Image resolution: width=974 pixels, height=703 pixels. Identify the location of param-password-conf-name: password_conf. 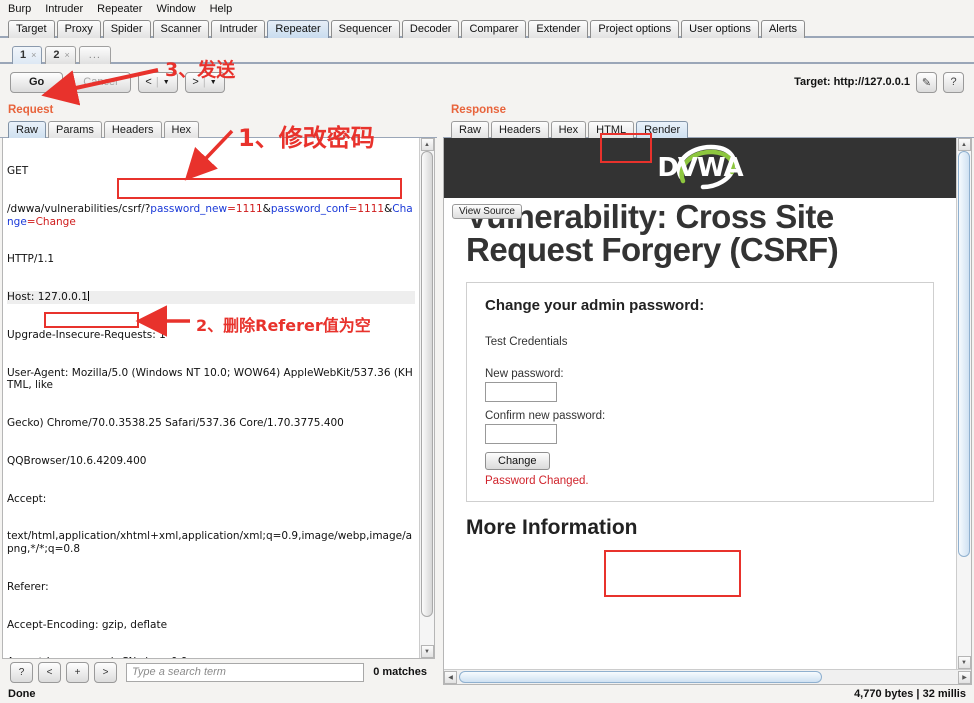
(309, 208).